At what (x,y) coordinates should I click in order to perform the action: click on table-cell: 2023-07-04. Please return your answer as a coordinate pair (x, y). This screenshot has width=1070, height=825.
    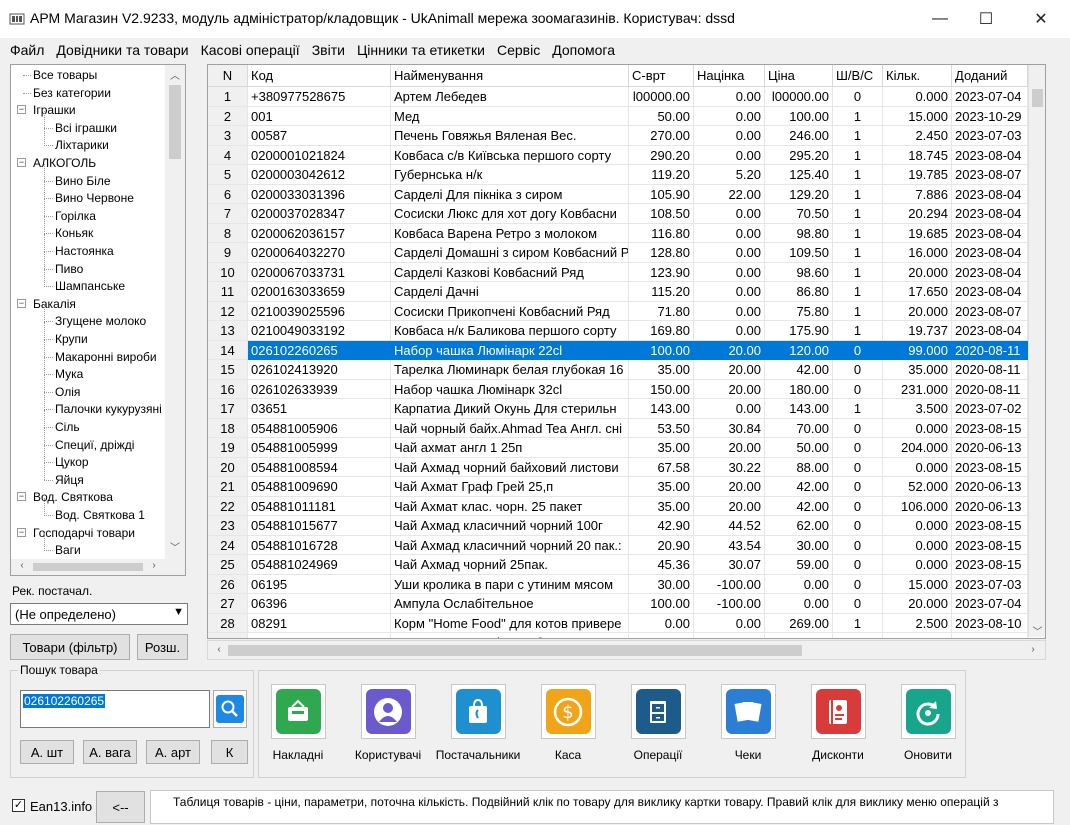
    Looking at the image, I should click on (990, 97).